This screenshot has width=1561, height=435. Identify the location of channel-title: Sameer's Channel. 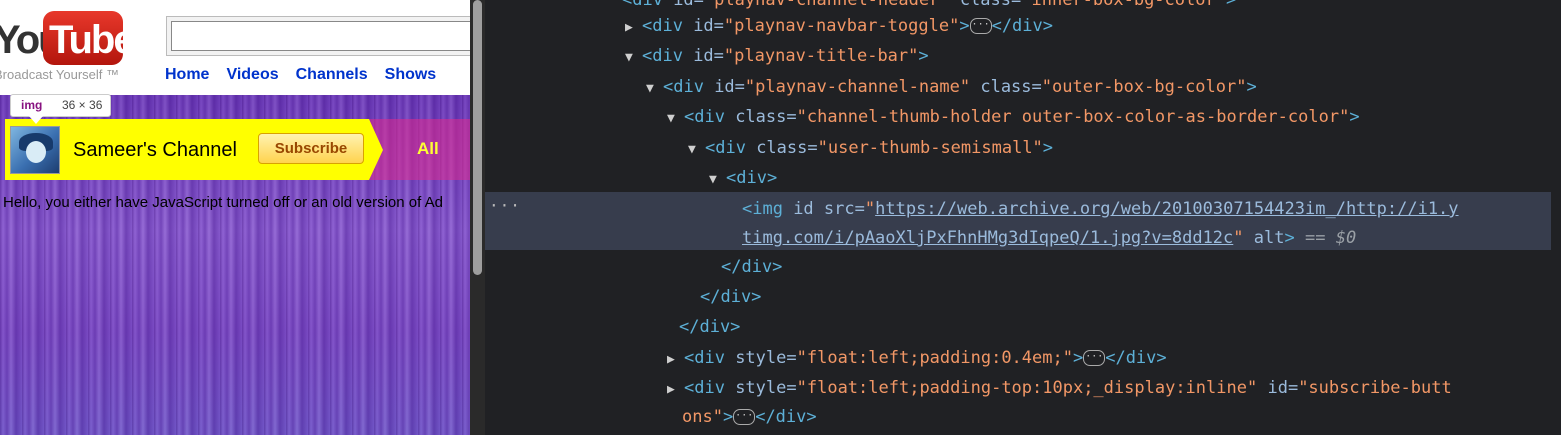
(155, 150).